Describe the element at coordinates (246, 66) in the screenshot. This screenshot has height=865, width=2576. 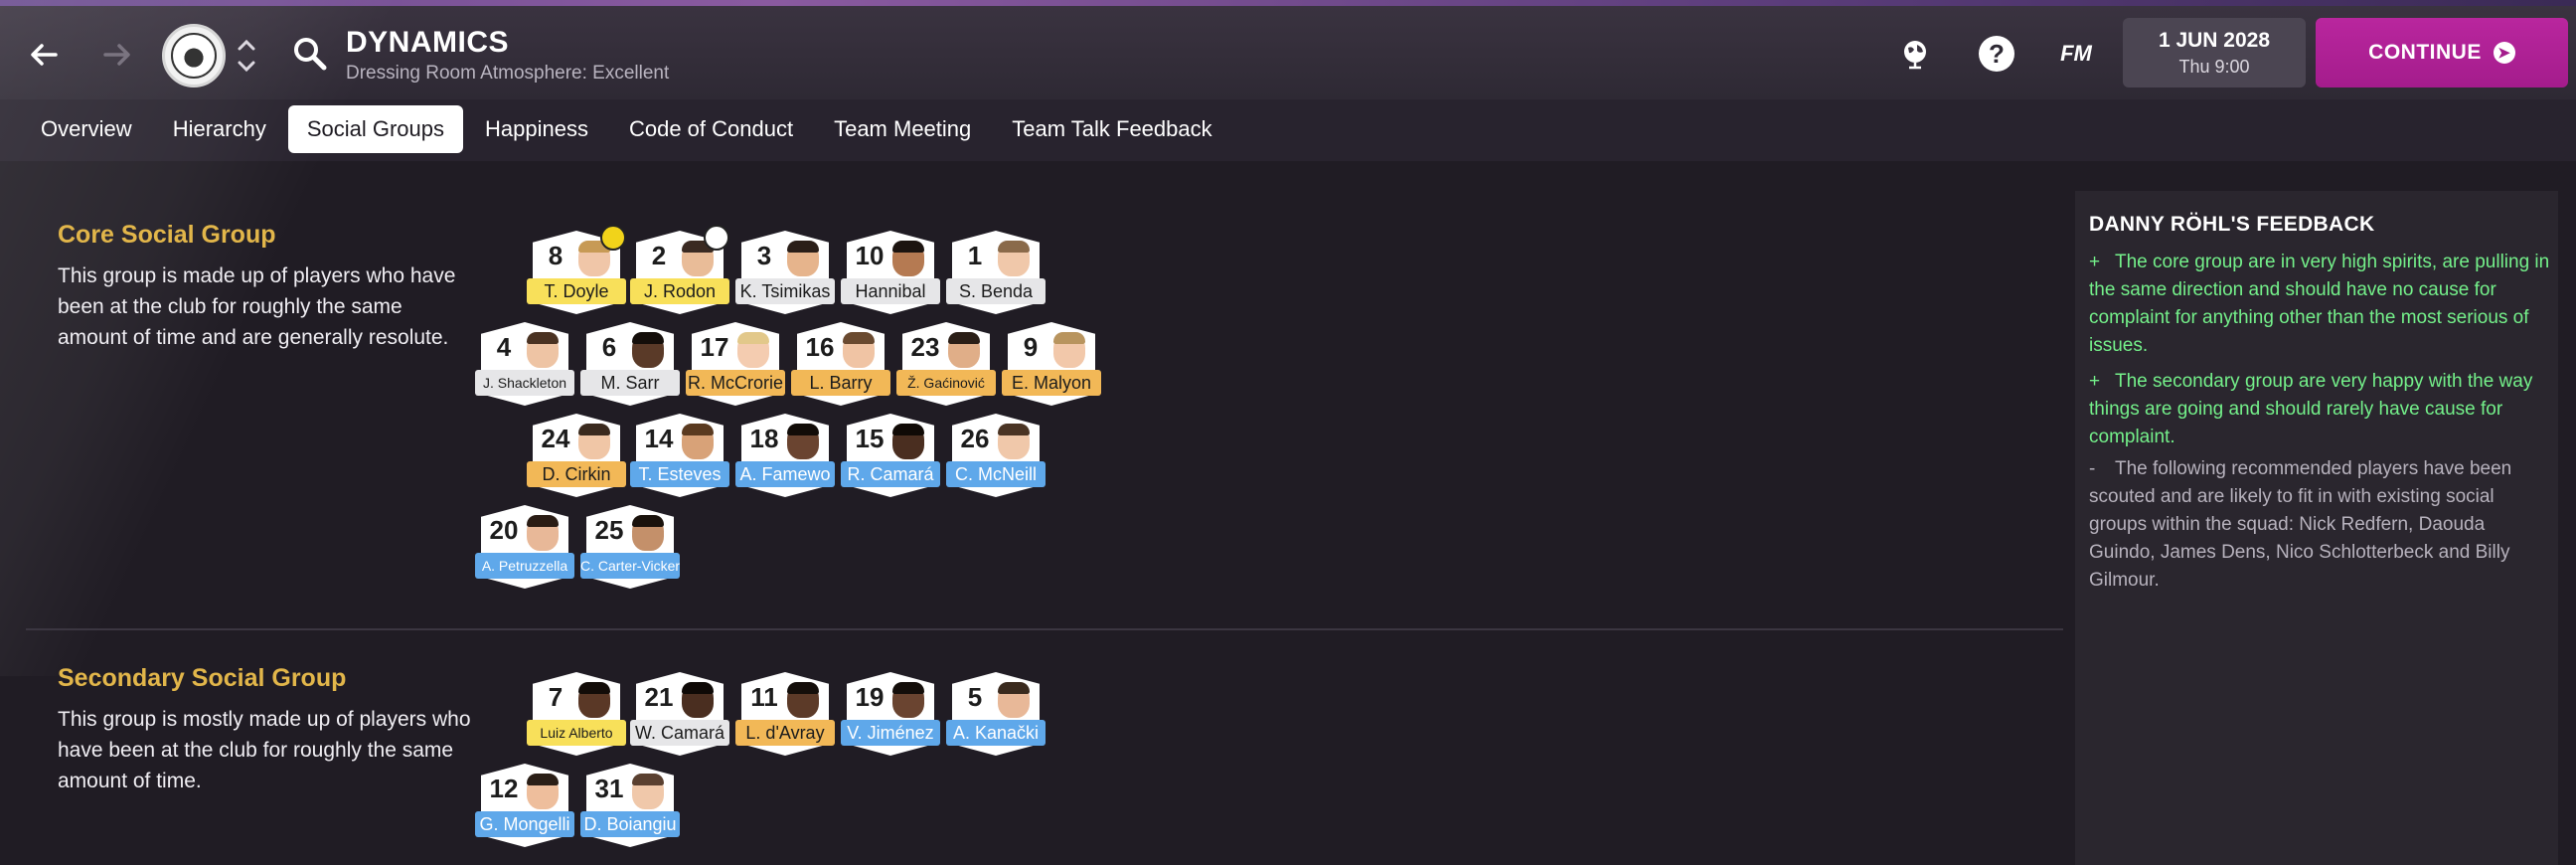
I see `chevron-down-icon` at that location.